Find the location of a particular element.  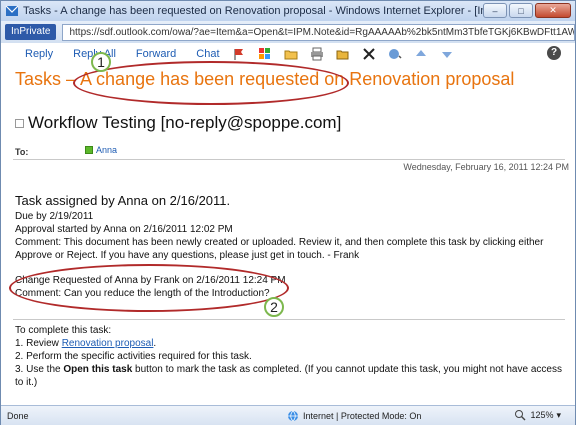

zoom-level: 125% is located at coordinates (542, 415).